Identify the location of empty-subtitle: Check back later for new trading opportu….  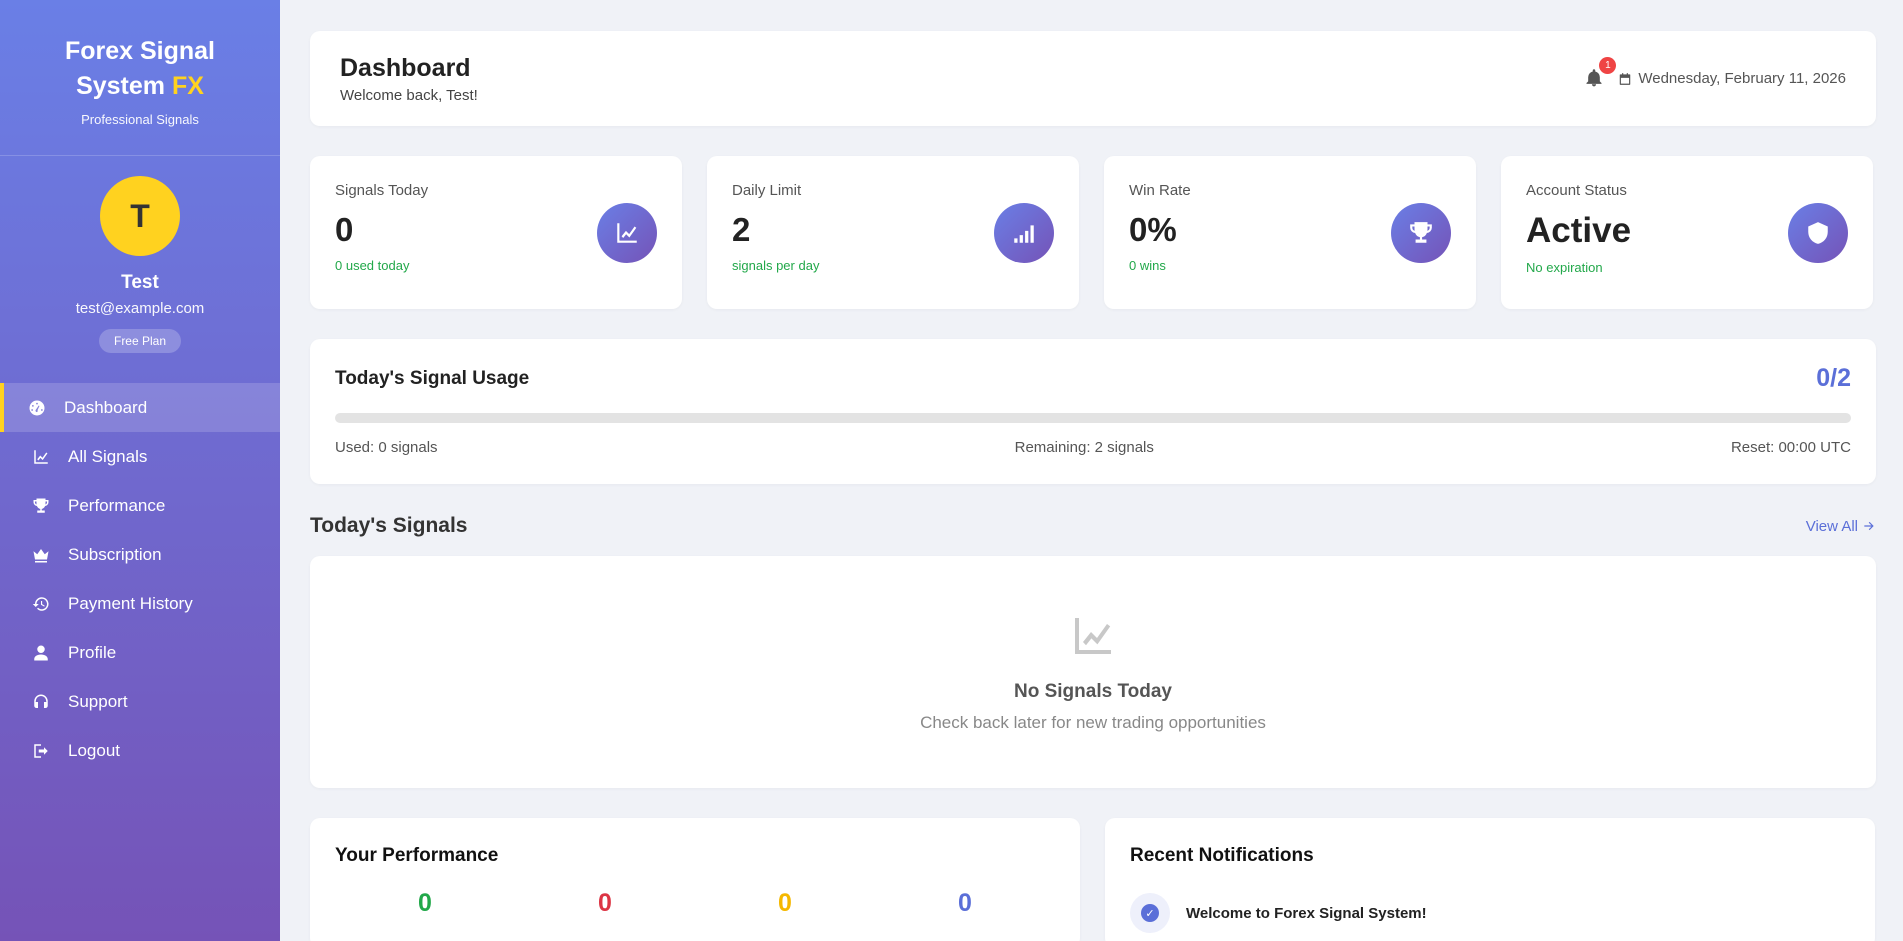
(1093, 722).